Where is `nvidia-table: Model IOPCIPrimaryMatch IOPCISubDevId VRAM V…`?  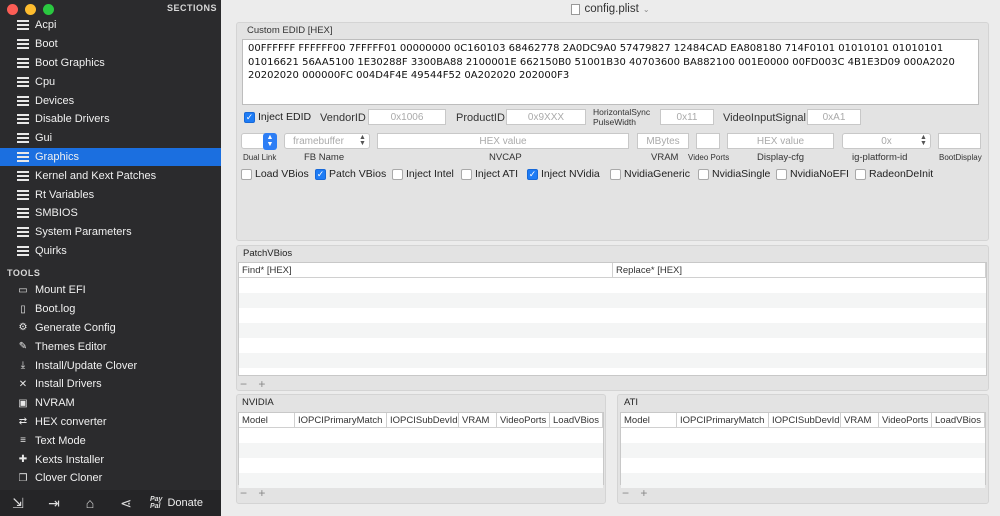
nvidia-table: Model IOPCIPrimaryMatch IOPCISubDevId VRAM V… is located at coordinates (421, 450).